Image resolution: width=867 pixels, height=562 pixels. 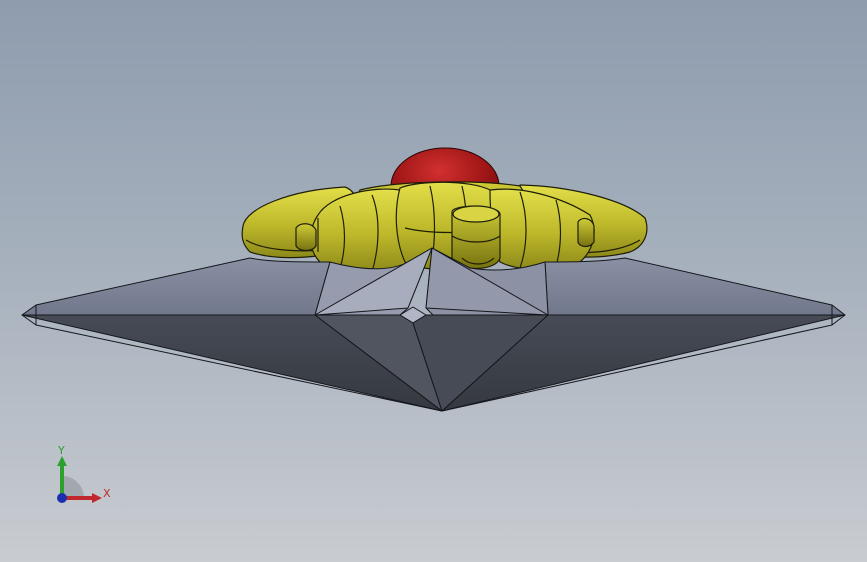 I want to click on z-axis-origin-icon, so click(x=62, y=498).